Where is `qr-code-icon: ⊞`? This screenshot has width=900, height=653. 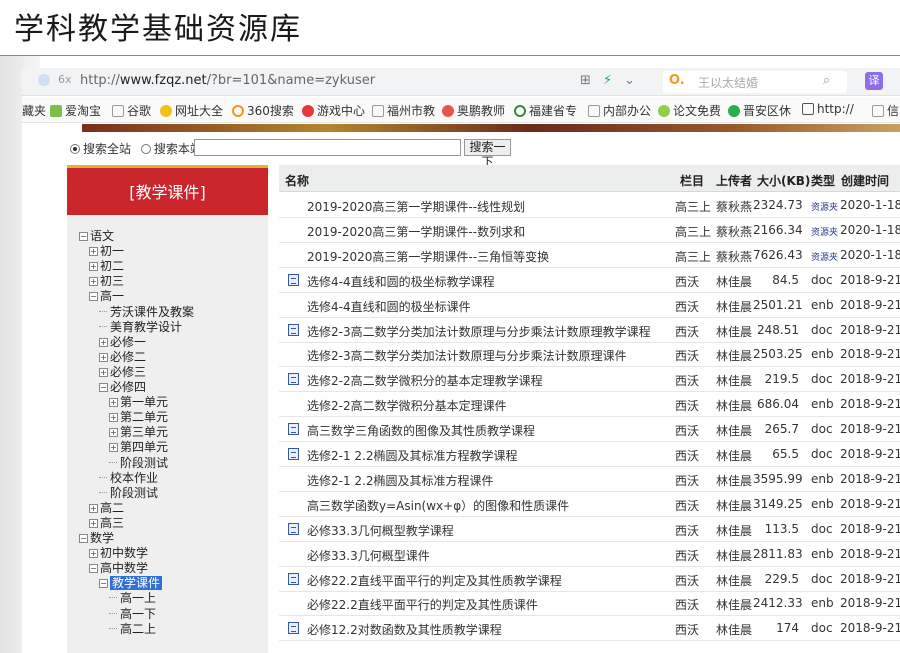
qr-code-icon: ⊞ is located at coordinates (585, 80).